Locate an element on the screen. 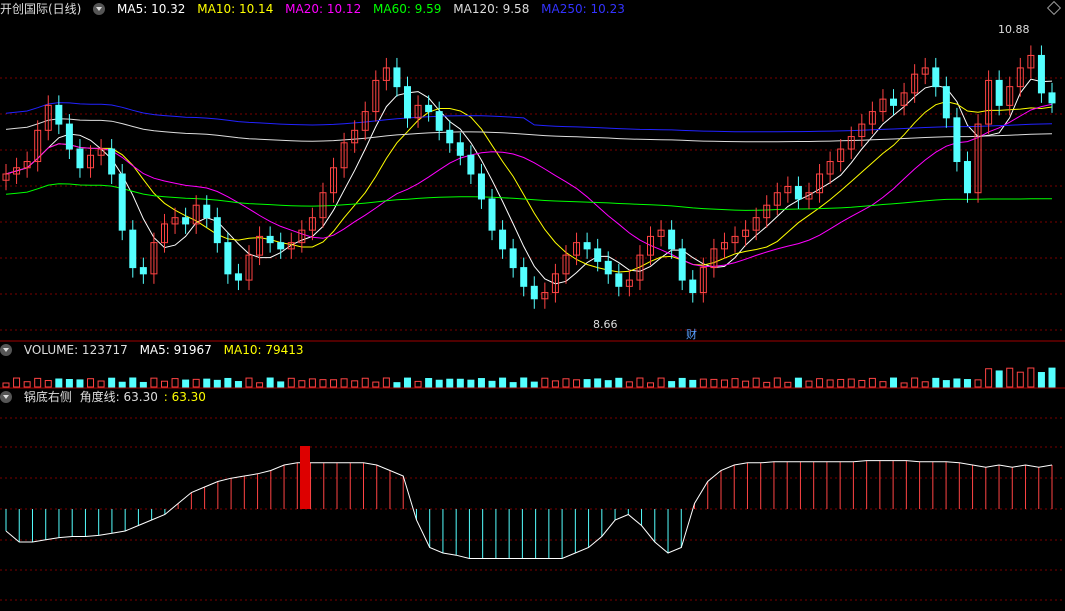  ma10-label: MA10: 10.14 is located at coordinates (235, 9).